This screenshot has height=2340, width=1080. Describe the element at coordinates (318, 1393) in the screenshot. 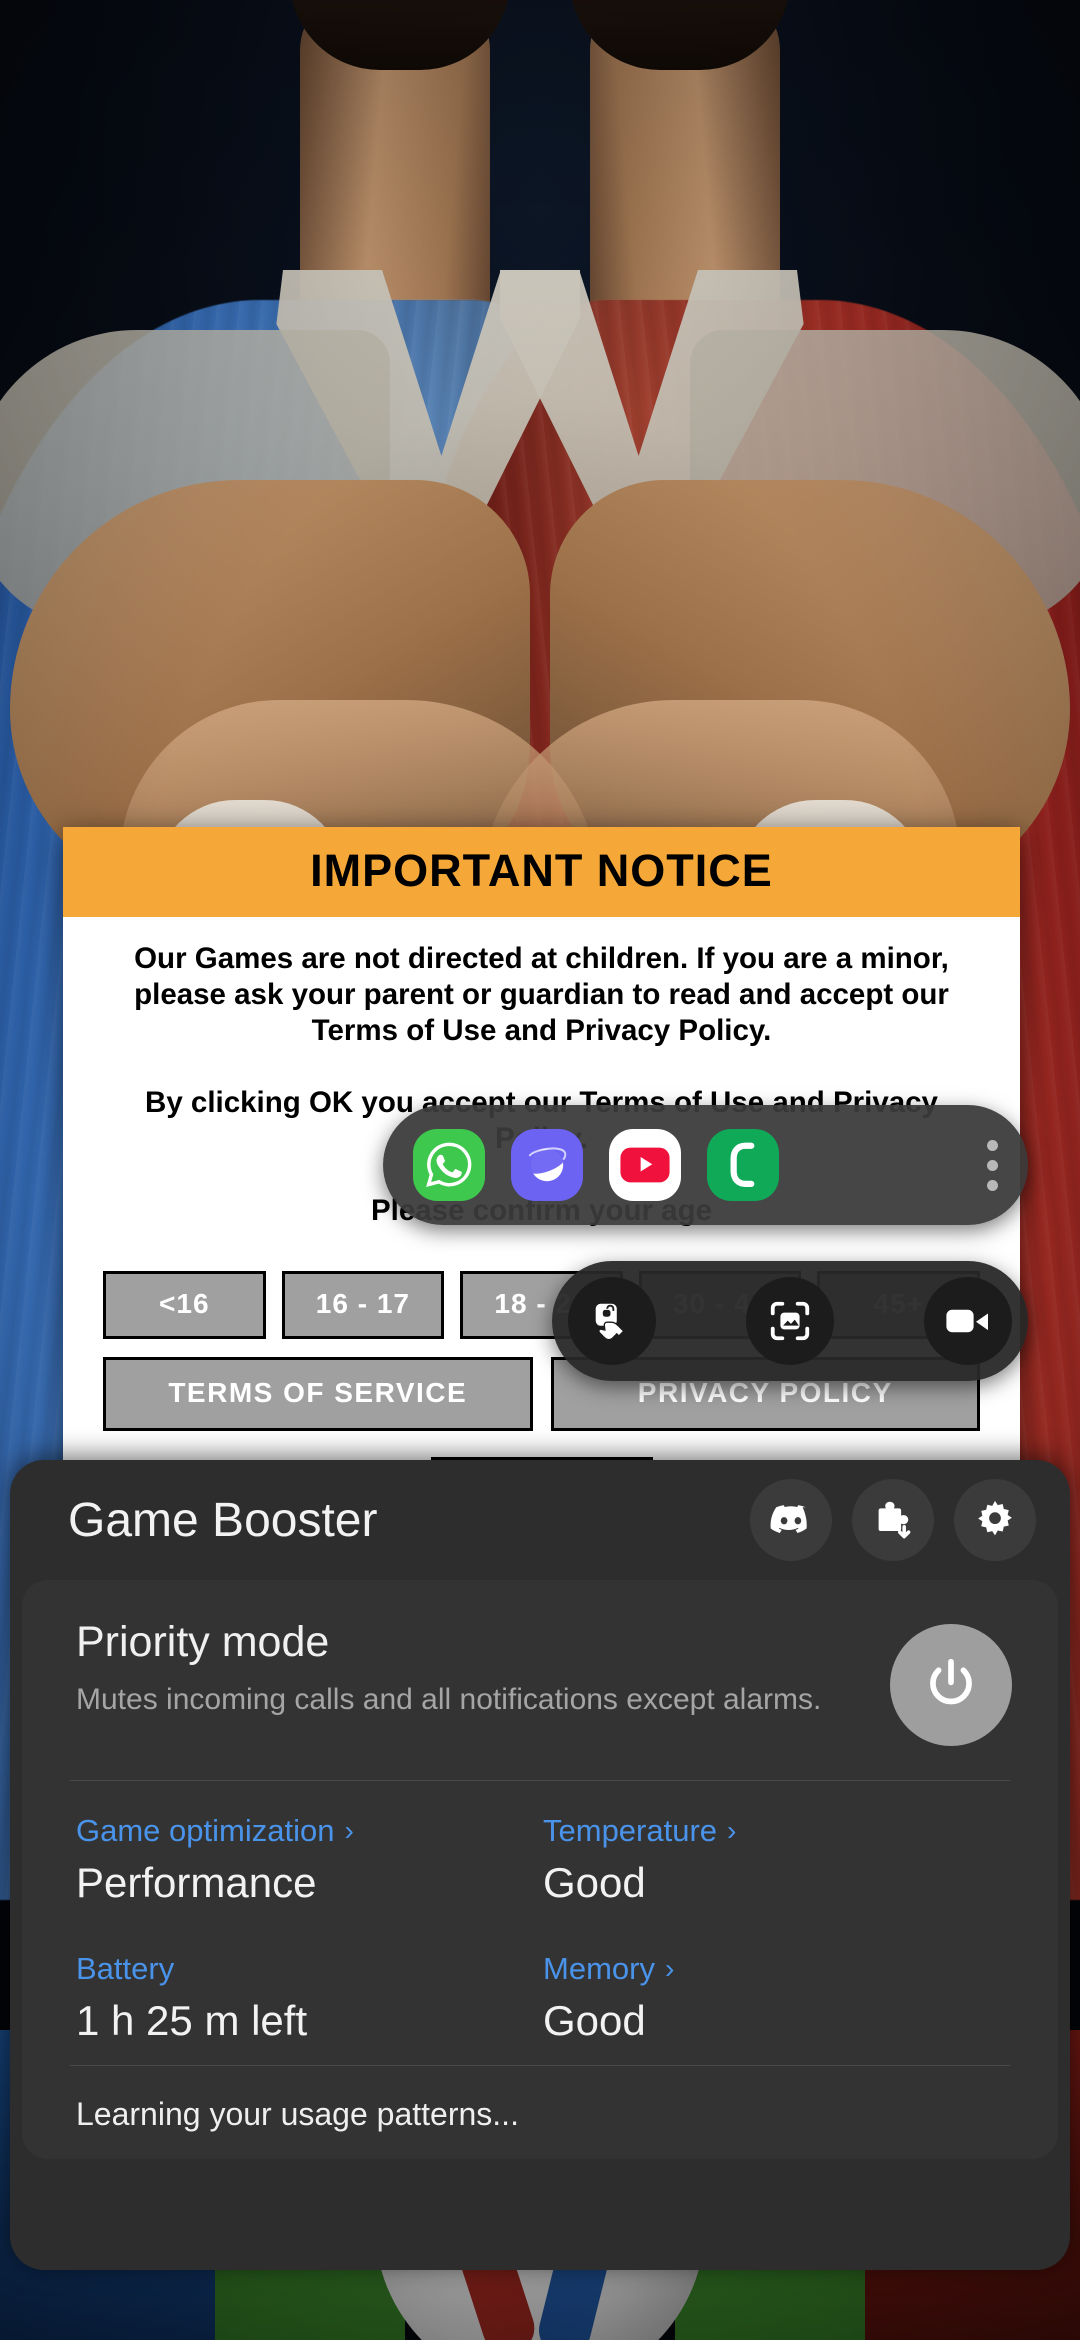

I see `terms-of-service-button: TERMS OF SERVICE` at that location.